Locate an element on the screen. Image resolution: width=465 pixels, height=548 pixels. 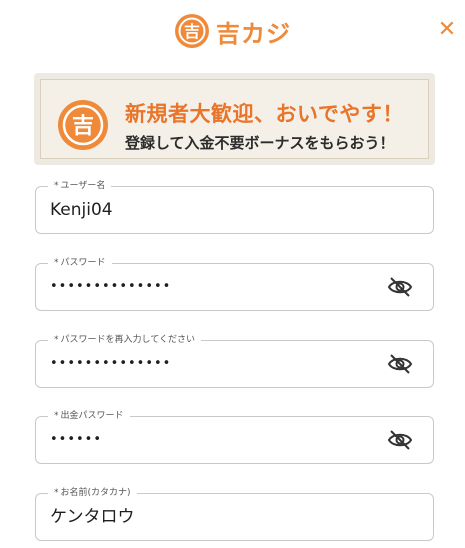
banner-subtitle: 登録して入金不要ボーナスをもらおう！ is located at coordinates (260, 143).